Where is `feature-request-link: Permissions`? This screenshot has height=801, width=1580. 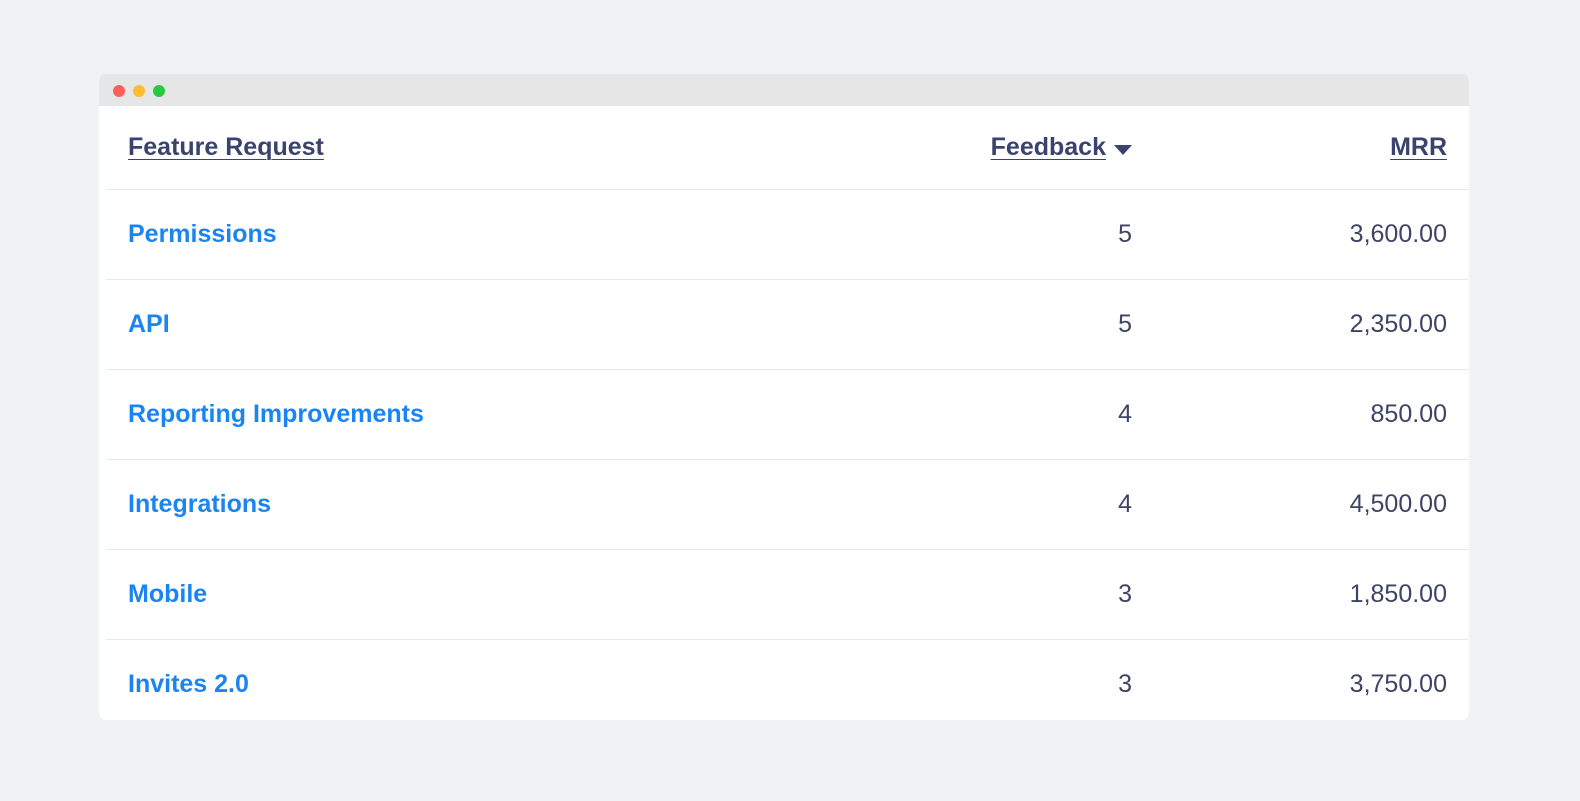
feature-request-link: Permissions is located at coordinates (202, 234).